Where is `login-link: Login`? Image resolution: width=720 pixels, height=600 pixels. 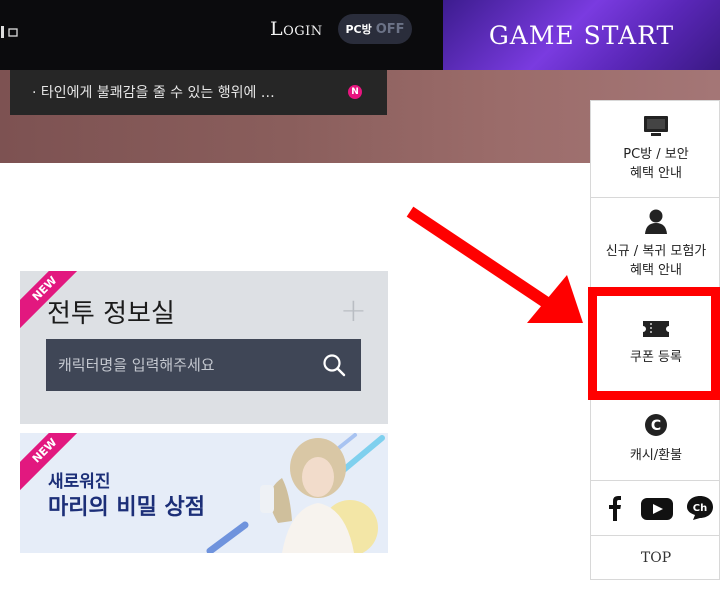
login-link: Login is located at coordinates (296, 29).